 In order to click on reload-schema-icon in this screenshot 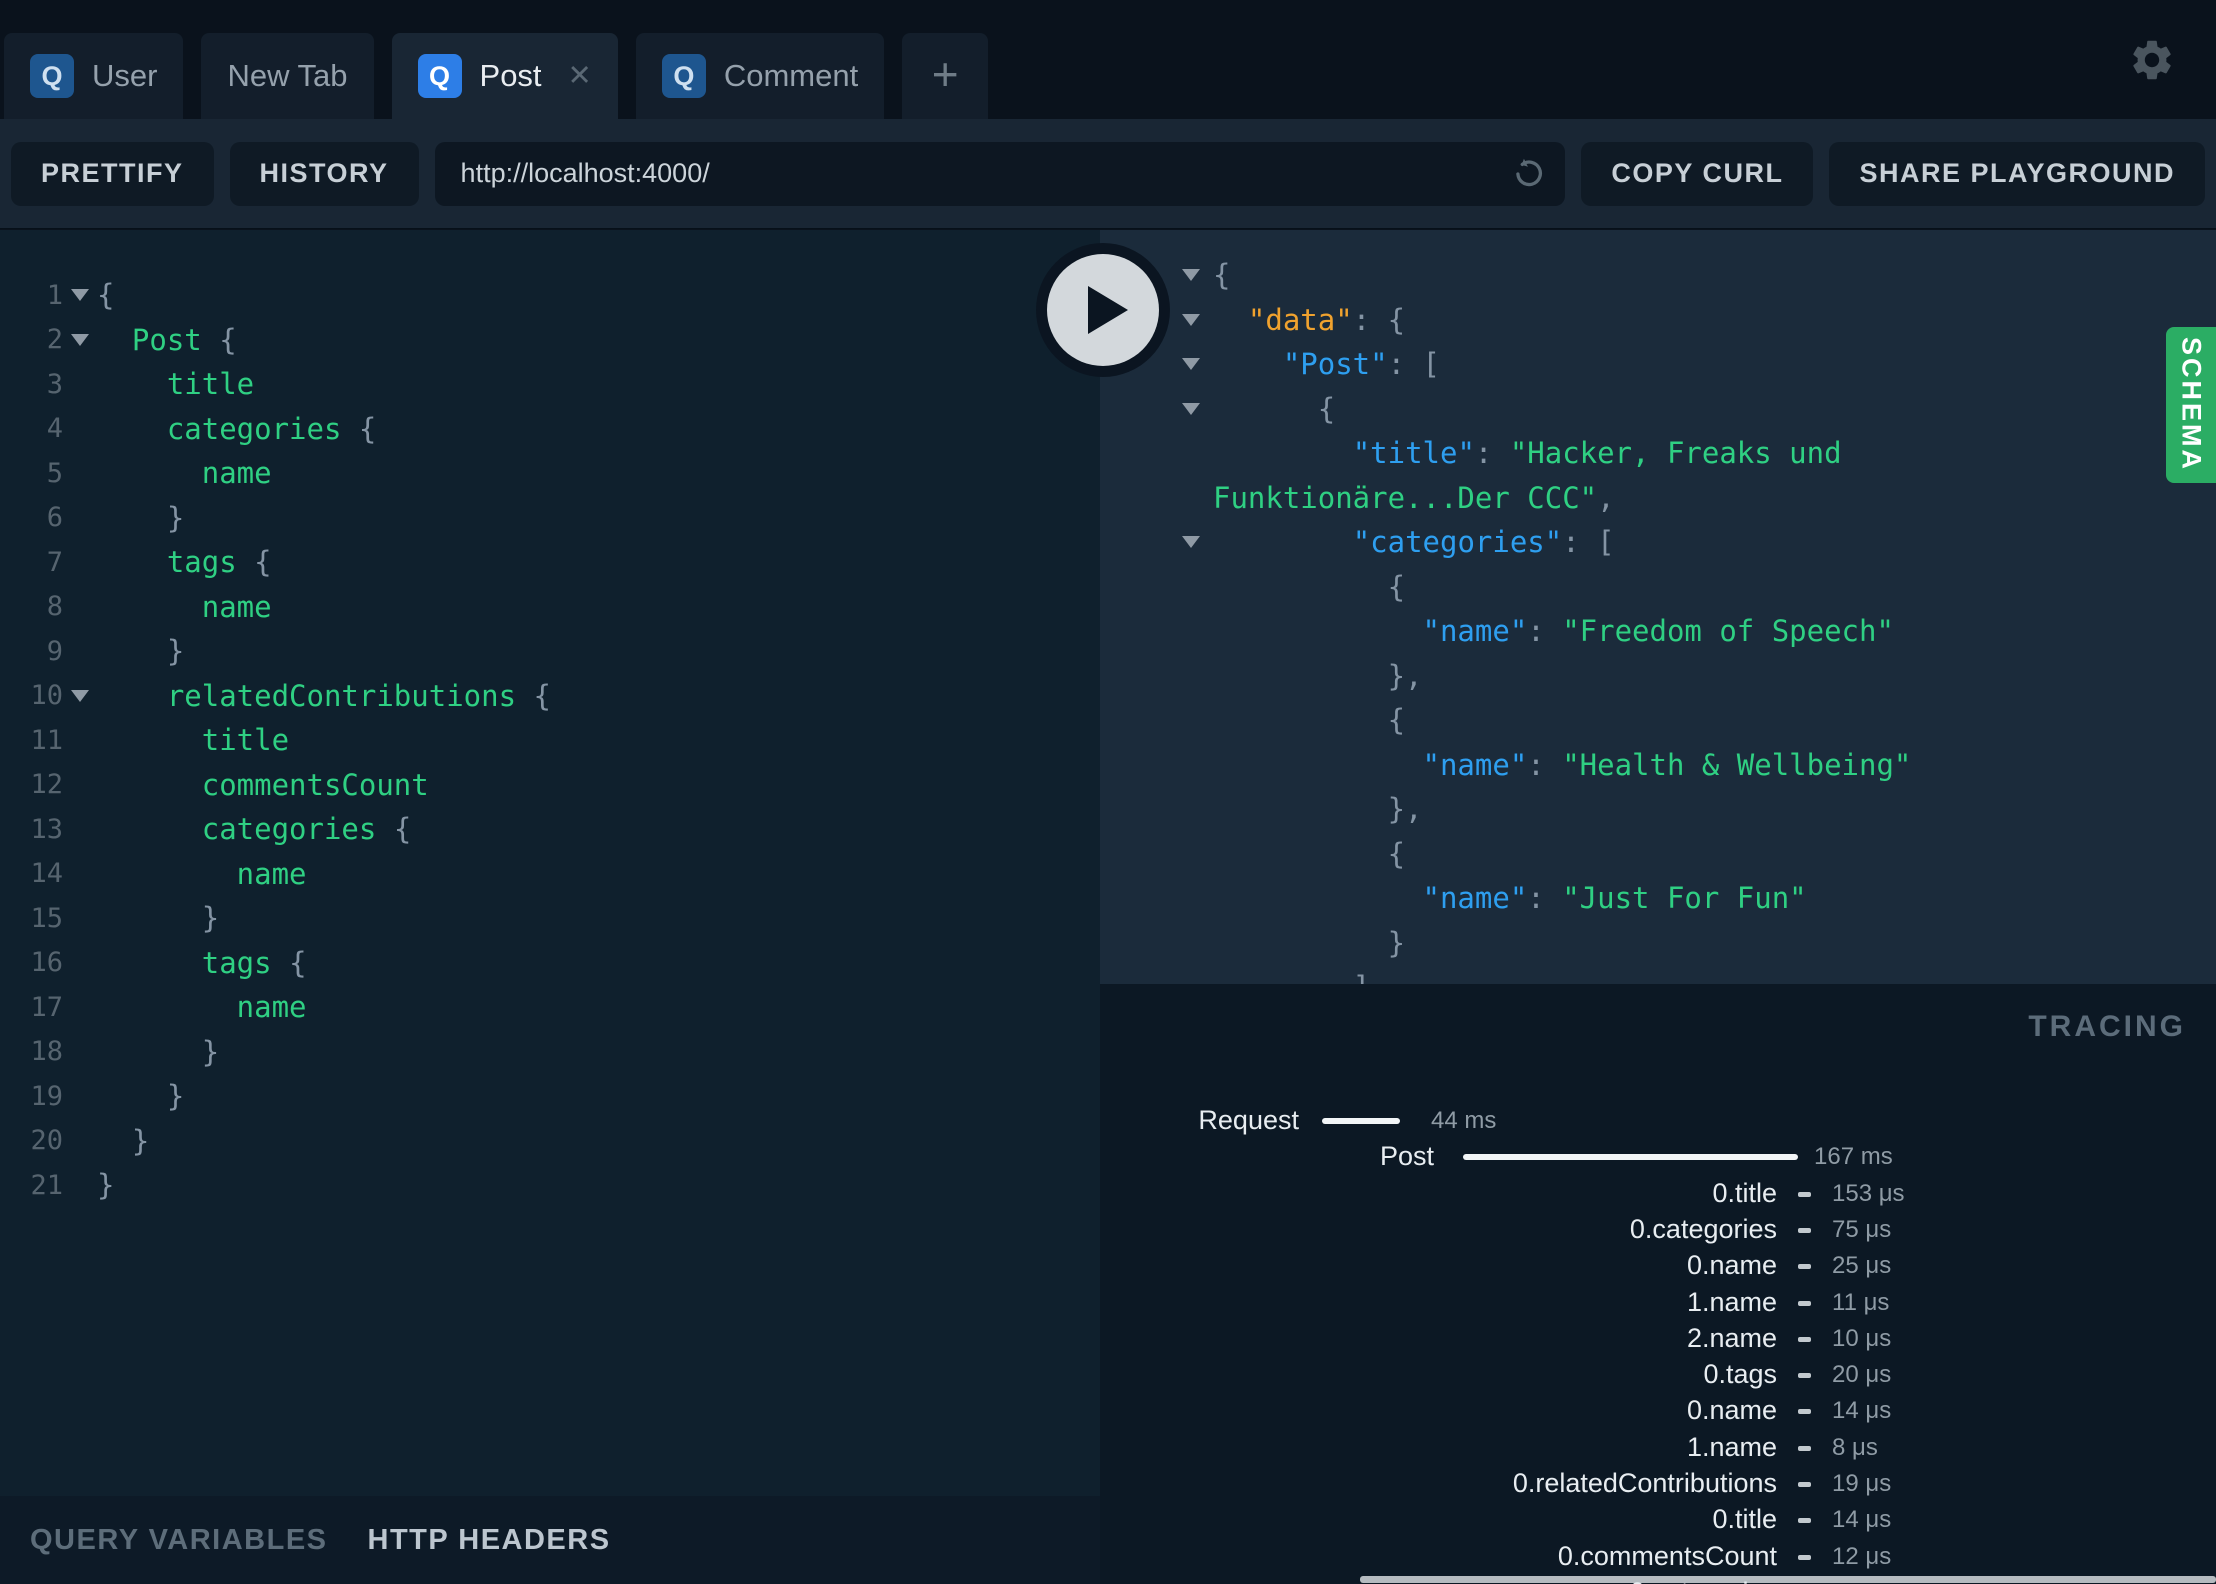, I will do `click(1529, 174)`.